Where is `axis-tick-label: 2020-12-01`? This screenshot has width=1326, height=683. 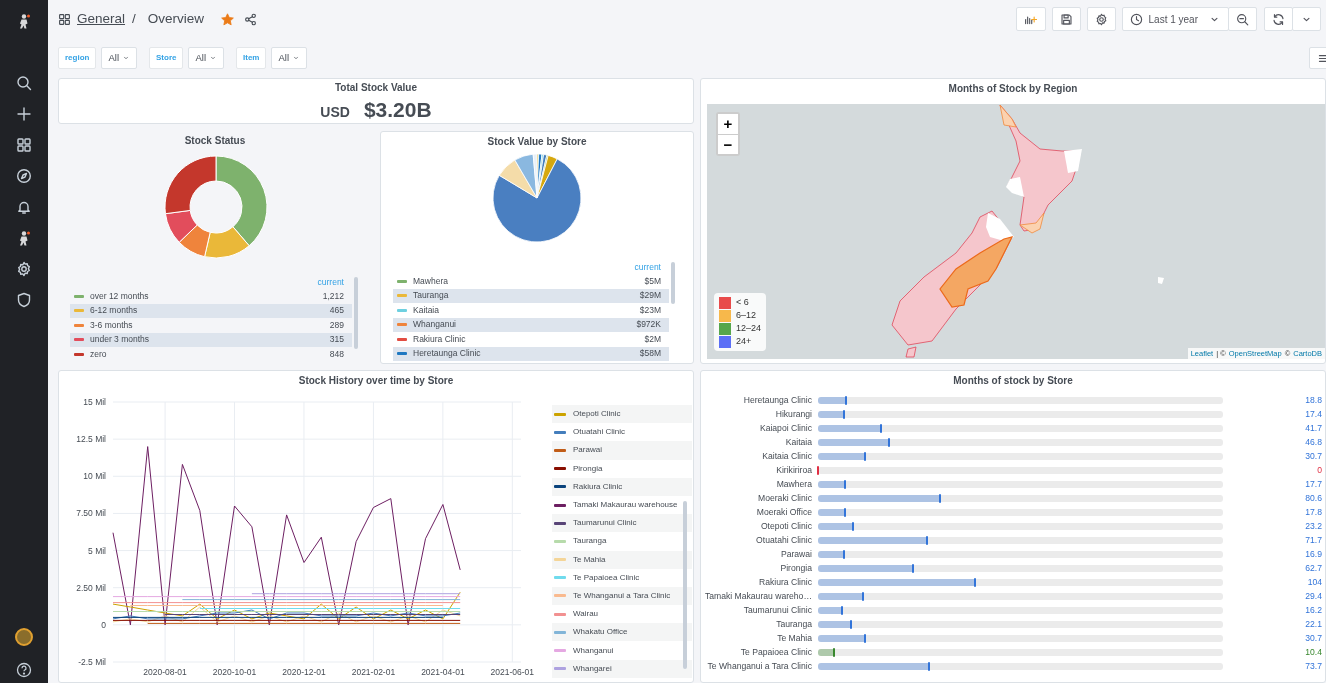 axis-tick-label: 2020-12-01 is located at coordinates (304, 672).